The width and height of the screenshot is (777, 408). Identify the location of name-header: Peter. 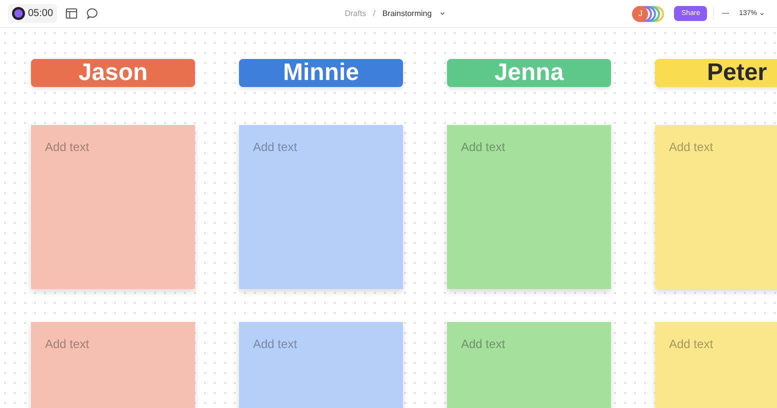
(716, 73).